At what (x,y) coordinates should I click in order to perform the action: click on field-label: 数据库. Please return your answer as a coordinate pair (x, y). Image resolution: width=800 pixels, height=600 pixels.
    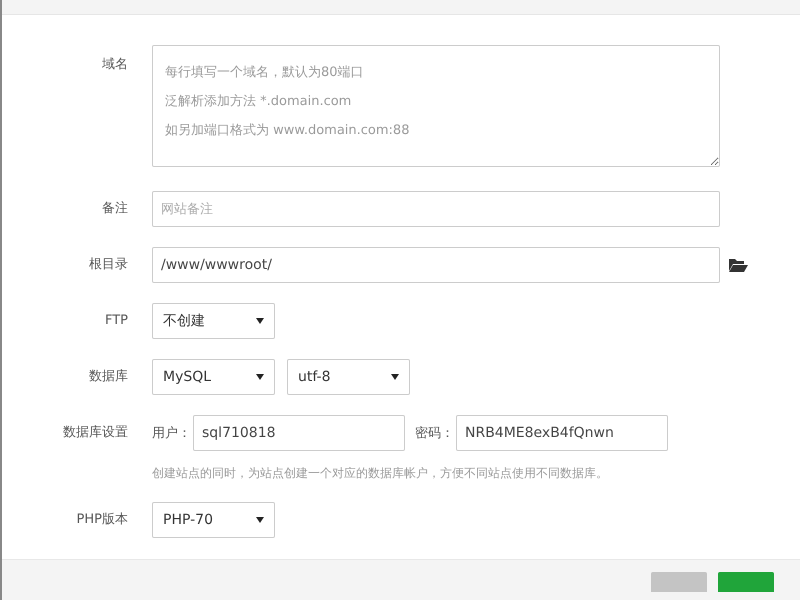
    Looking at the image, I should click on (108, 377).